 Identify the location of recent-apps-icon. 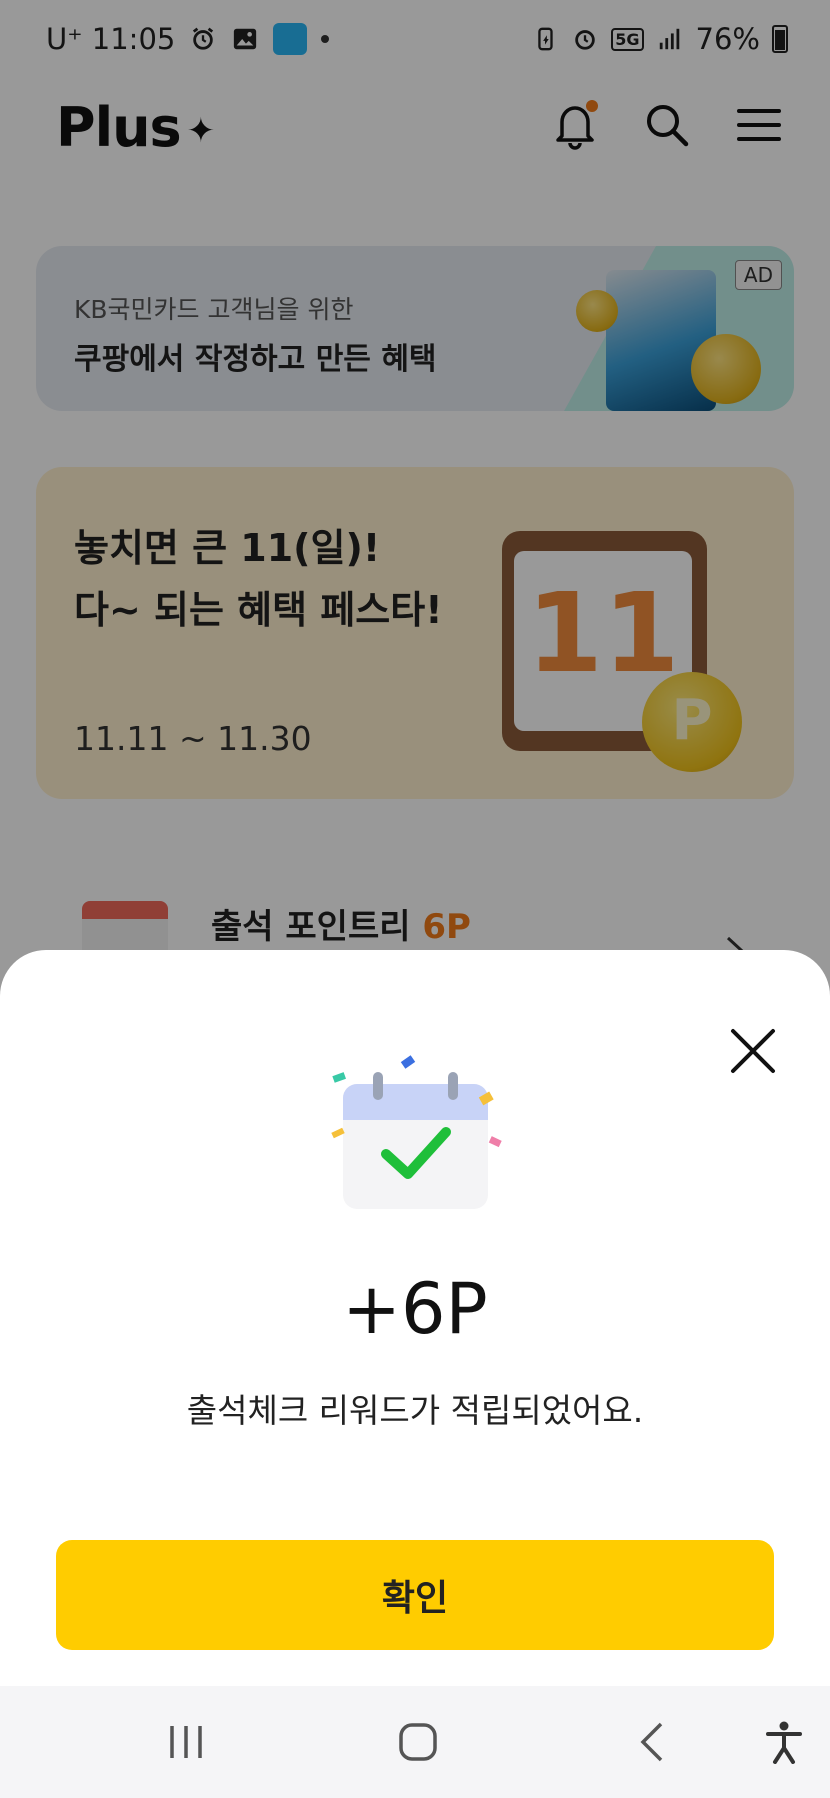
(186, 1742).